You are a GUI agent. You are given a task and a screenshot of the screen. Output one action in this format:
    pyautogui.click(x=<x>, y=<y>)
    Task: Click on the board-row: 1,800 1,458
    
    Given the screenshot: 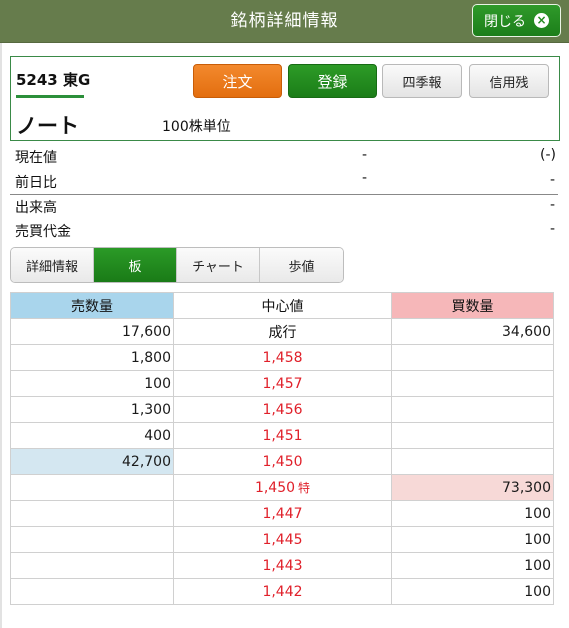 What is the action you would take?
    pyautogui.click(x=282, y=357)
    